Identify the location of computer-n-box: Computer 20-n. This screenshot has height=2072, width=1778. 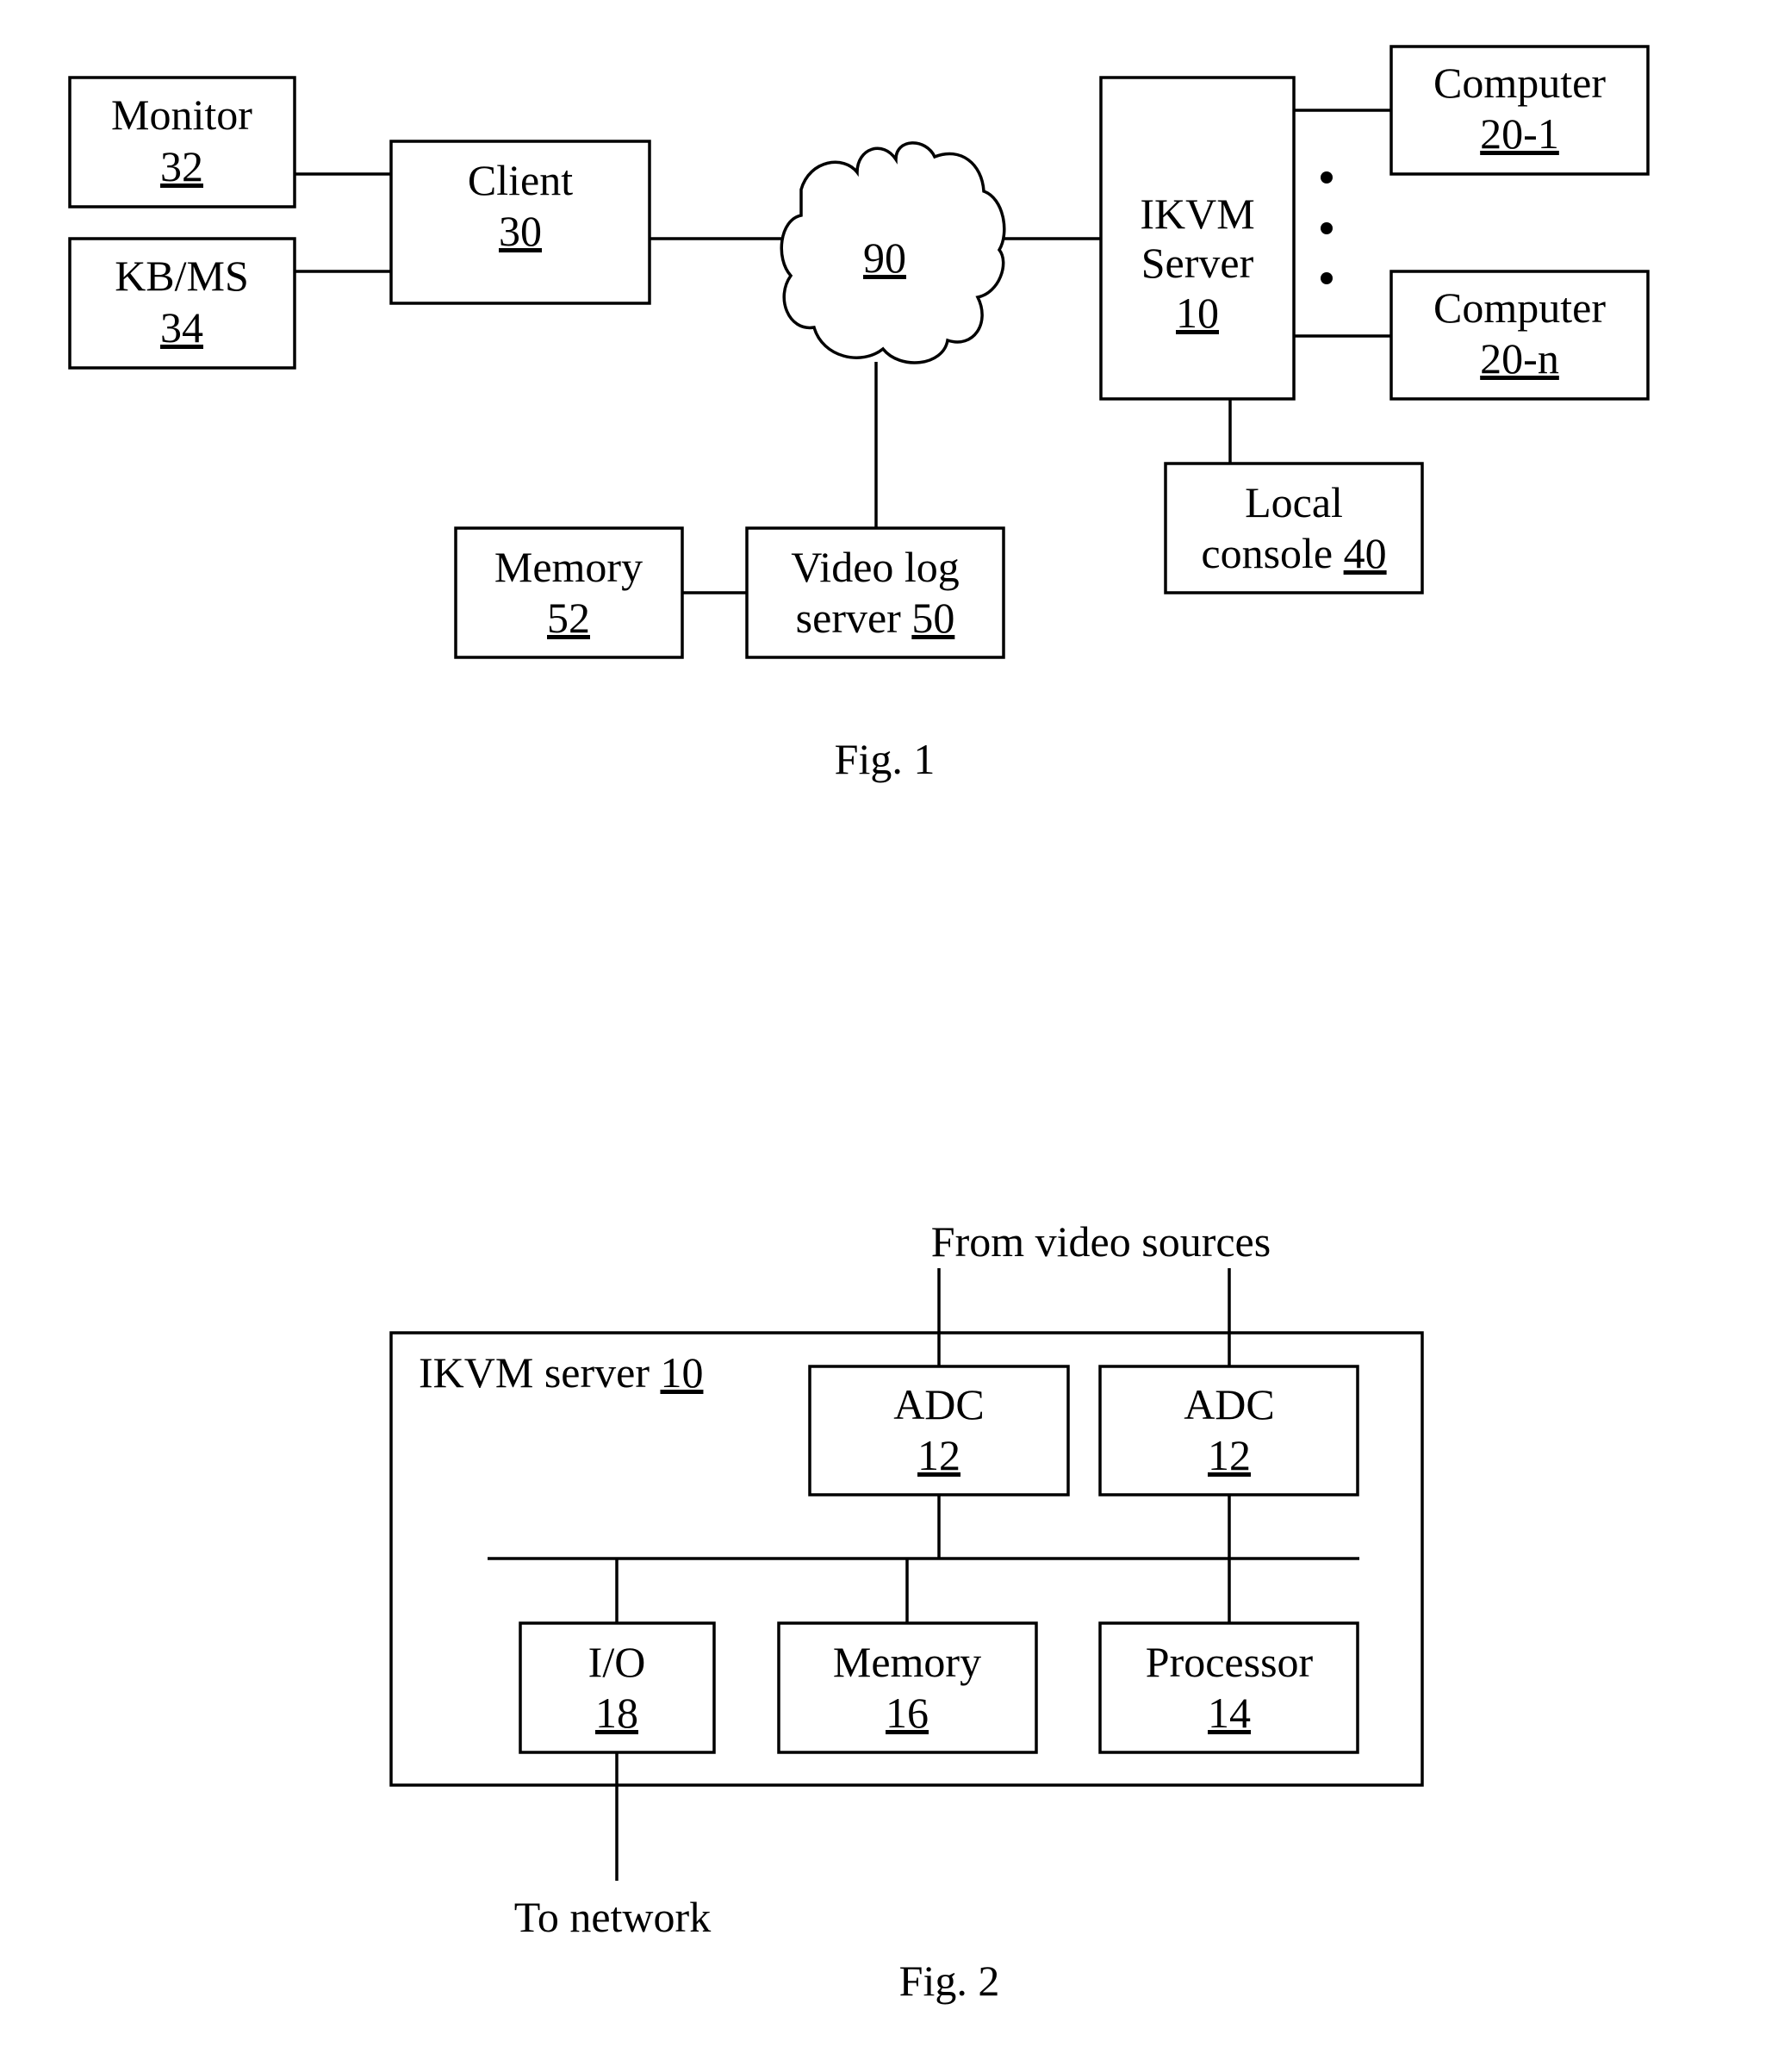
(1519, 336).